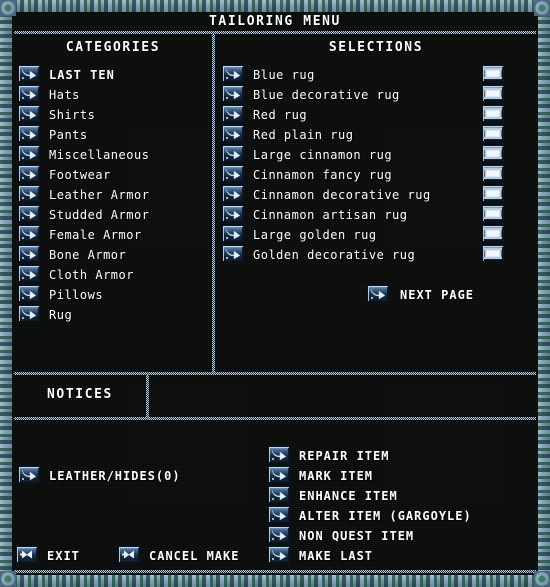 This screenshot has height=587, width=550. I want to click on category-label: Female Armor, so click(95, 235).